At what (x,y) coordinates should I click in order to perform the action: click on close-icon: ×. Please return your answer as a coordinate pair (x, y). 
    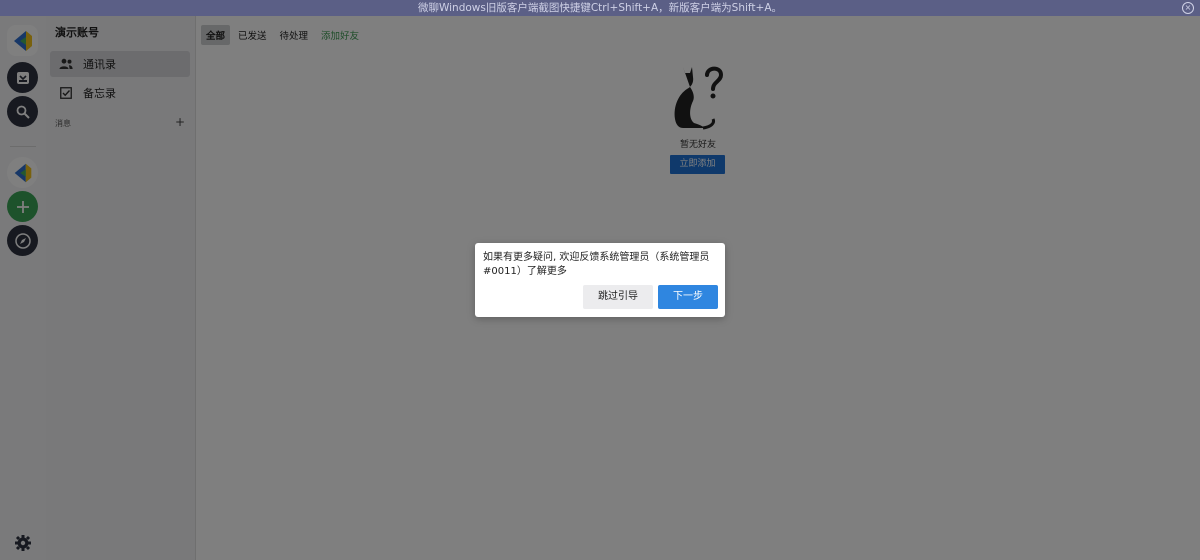
    Looking at the image, I should click on (1188, 8).